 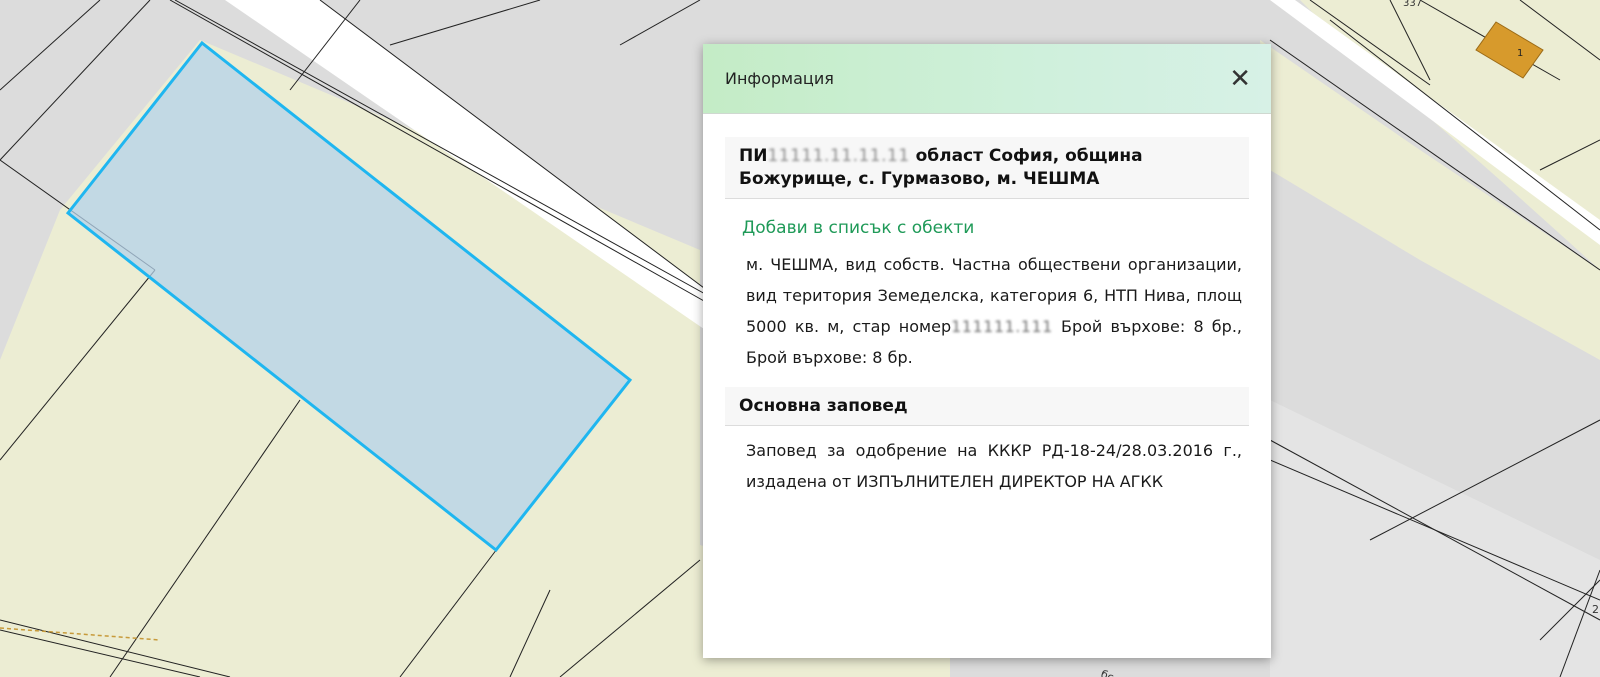 What do you see at coordinates (1240, 79) in the screenshot?
I see `close-icon: ✕` at bounding box center [1240, 79].